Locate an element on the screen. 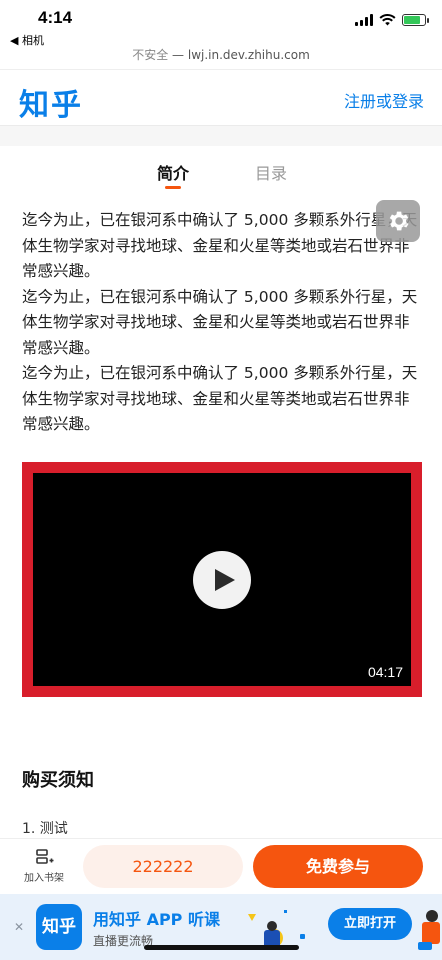  status-time: 4:14 is located at coordinates (55, 17).